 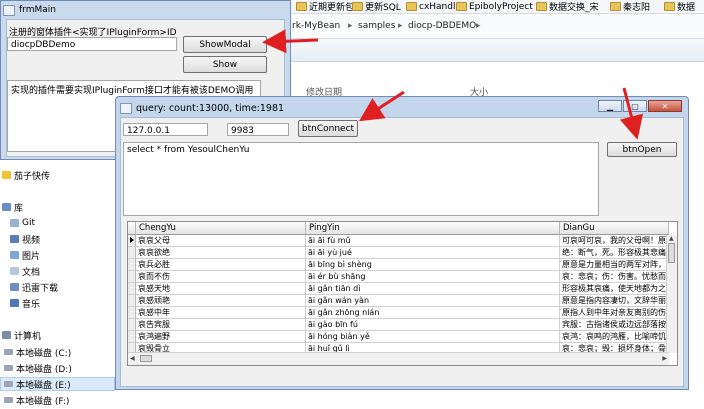 I want to click on table-cell: 哀感顽艳, so click(x=221, y=301).